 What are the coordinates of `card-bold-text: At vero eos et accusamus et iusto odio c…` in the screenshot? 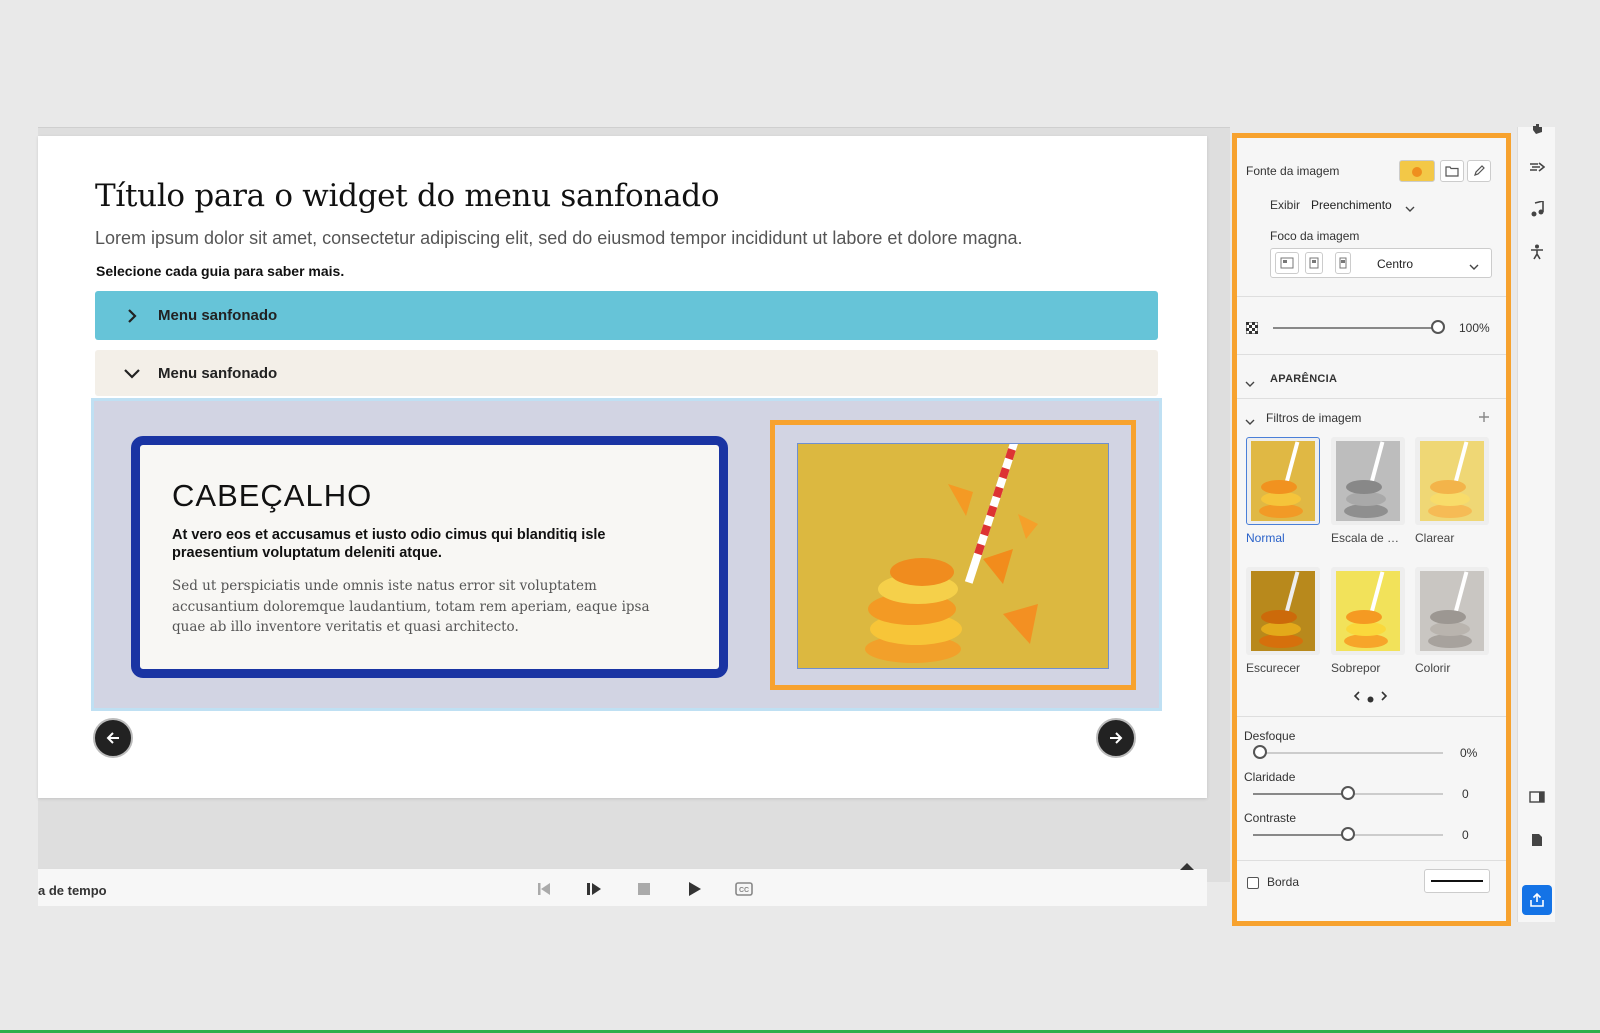 It's located at (422, 544).